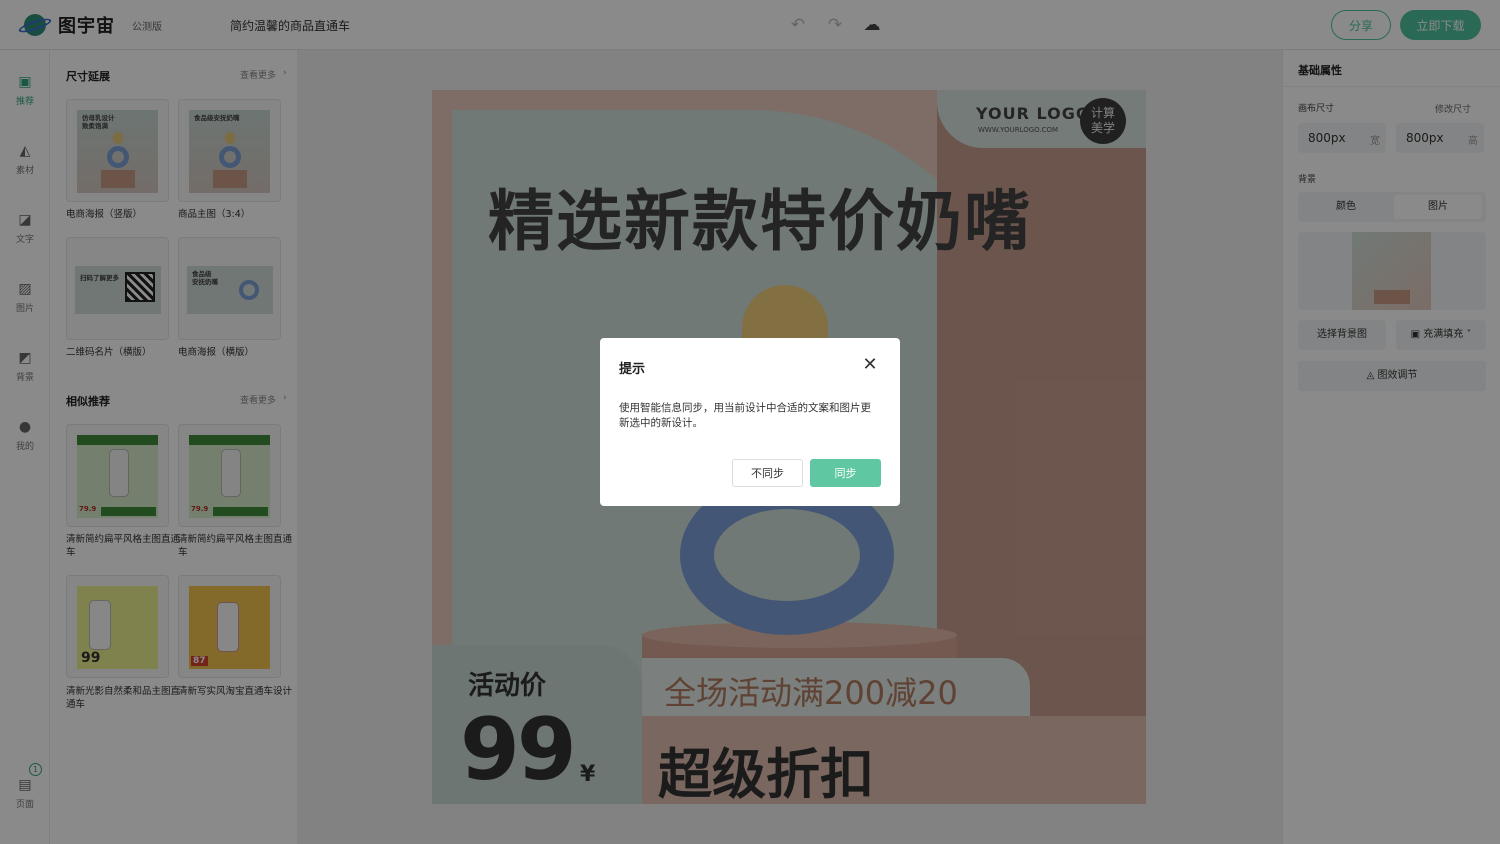 The height and width of the screenshot is (844, 1500). Describe the element at coordinates (767, 473) in the screenshot. I see `no-sync-button: 不同步` at that location.